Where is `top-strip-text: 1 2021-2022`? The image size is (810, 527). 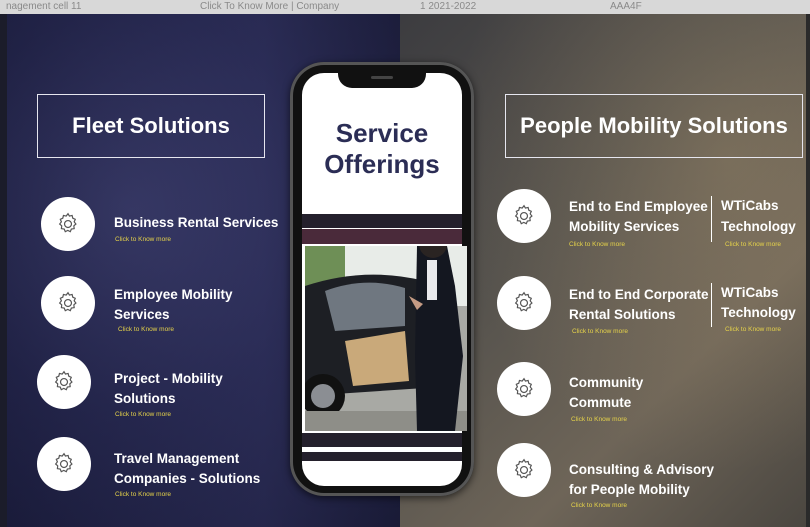 top-strip-text: 1 2021-2022 is located at coordinates (448, 6).